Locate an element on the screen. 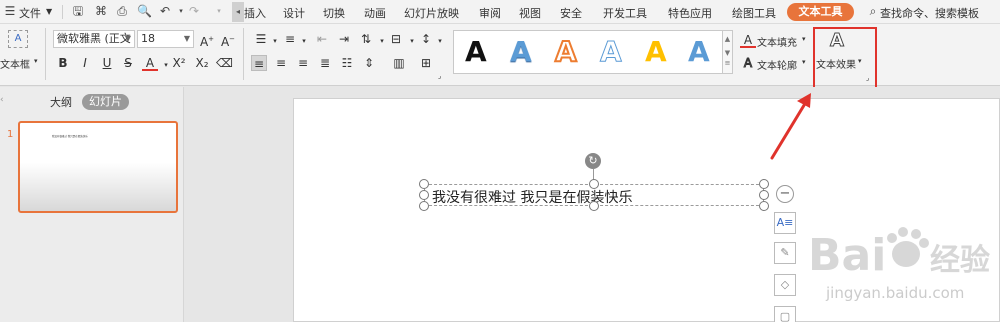 This screenshot has height=322, width=1000. wordart-style-black: A is located at coordinates (476, 52).